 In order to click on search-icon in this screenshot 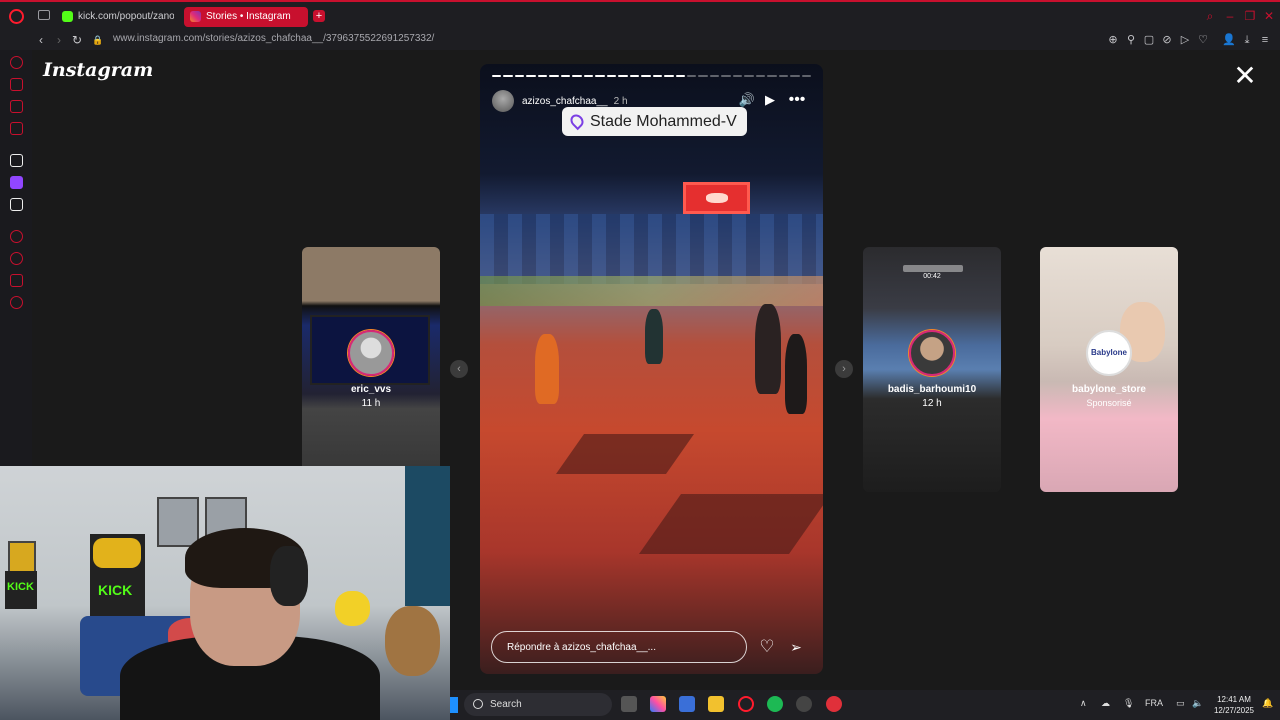, I will do `click(478, 704)`.